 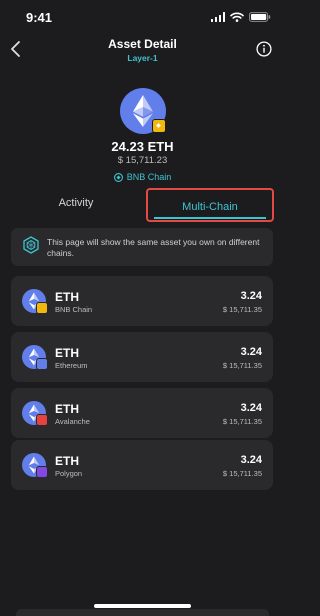 I want to click on bottom-sheet-edge, so click(x=142, y=612).